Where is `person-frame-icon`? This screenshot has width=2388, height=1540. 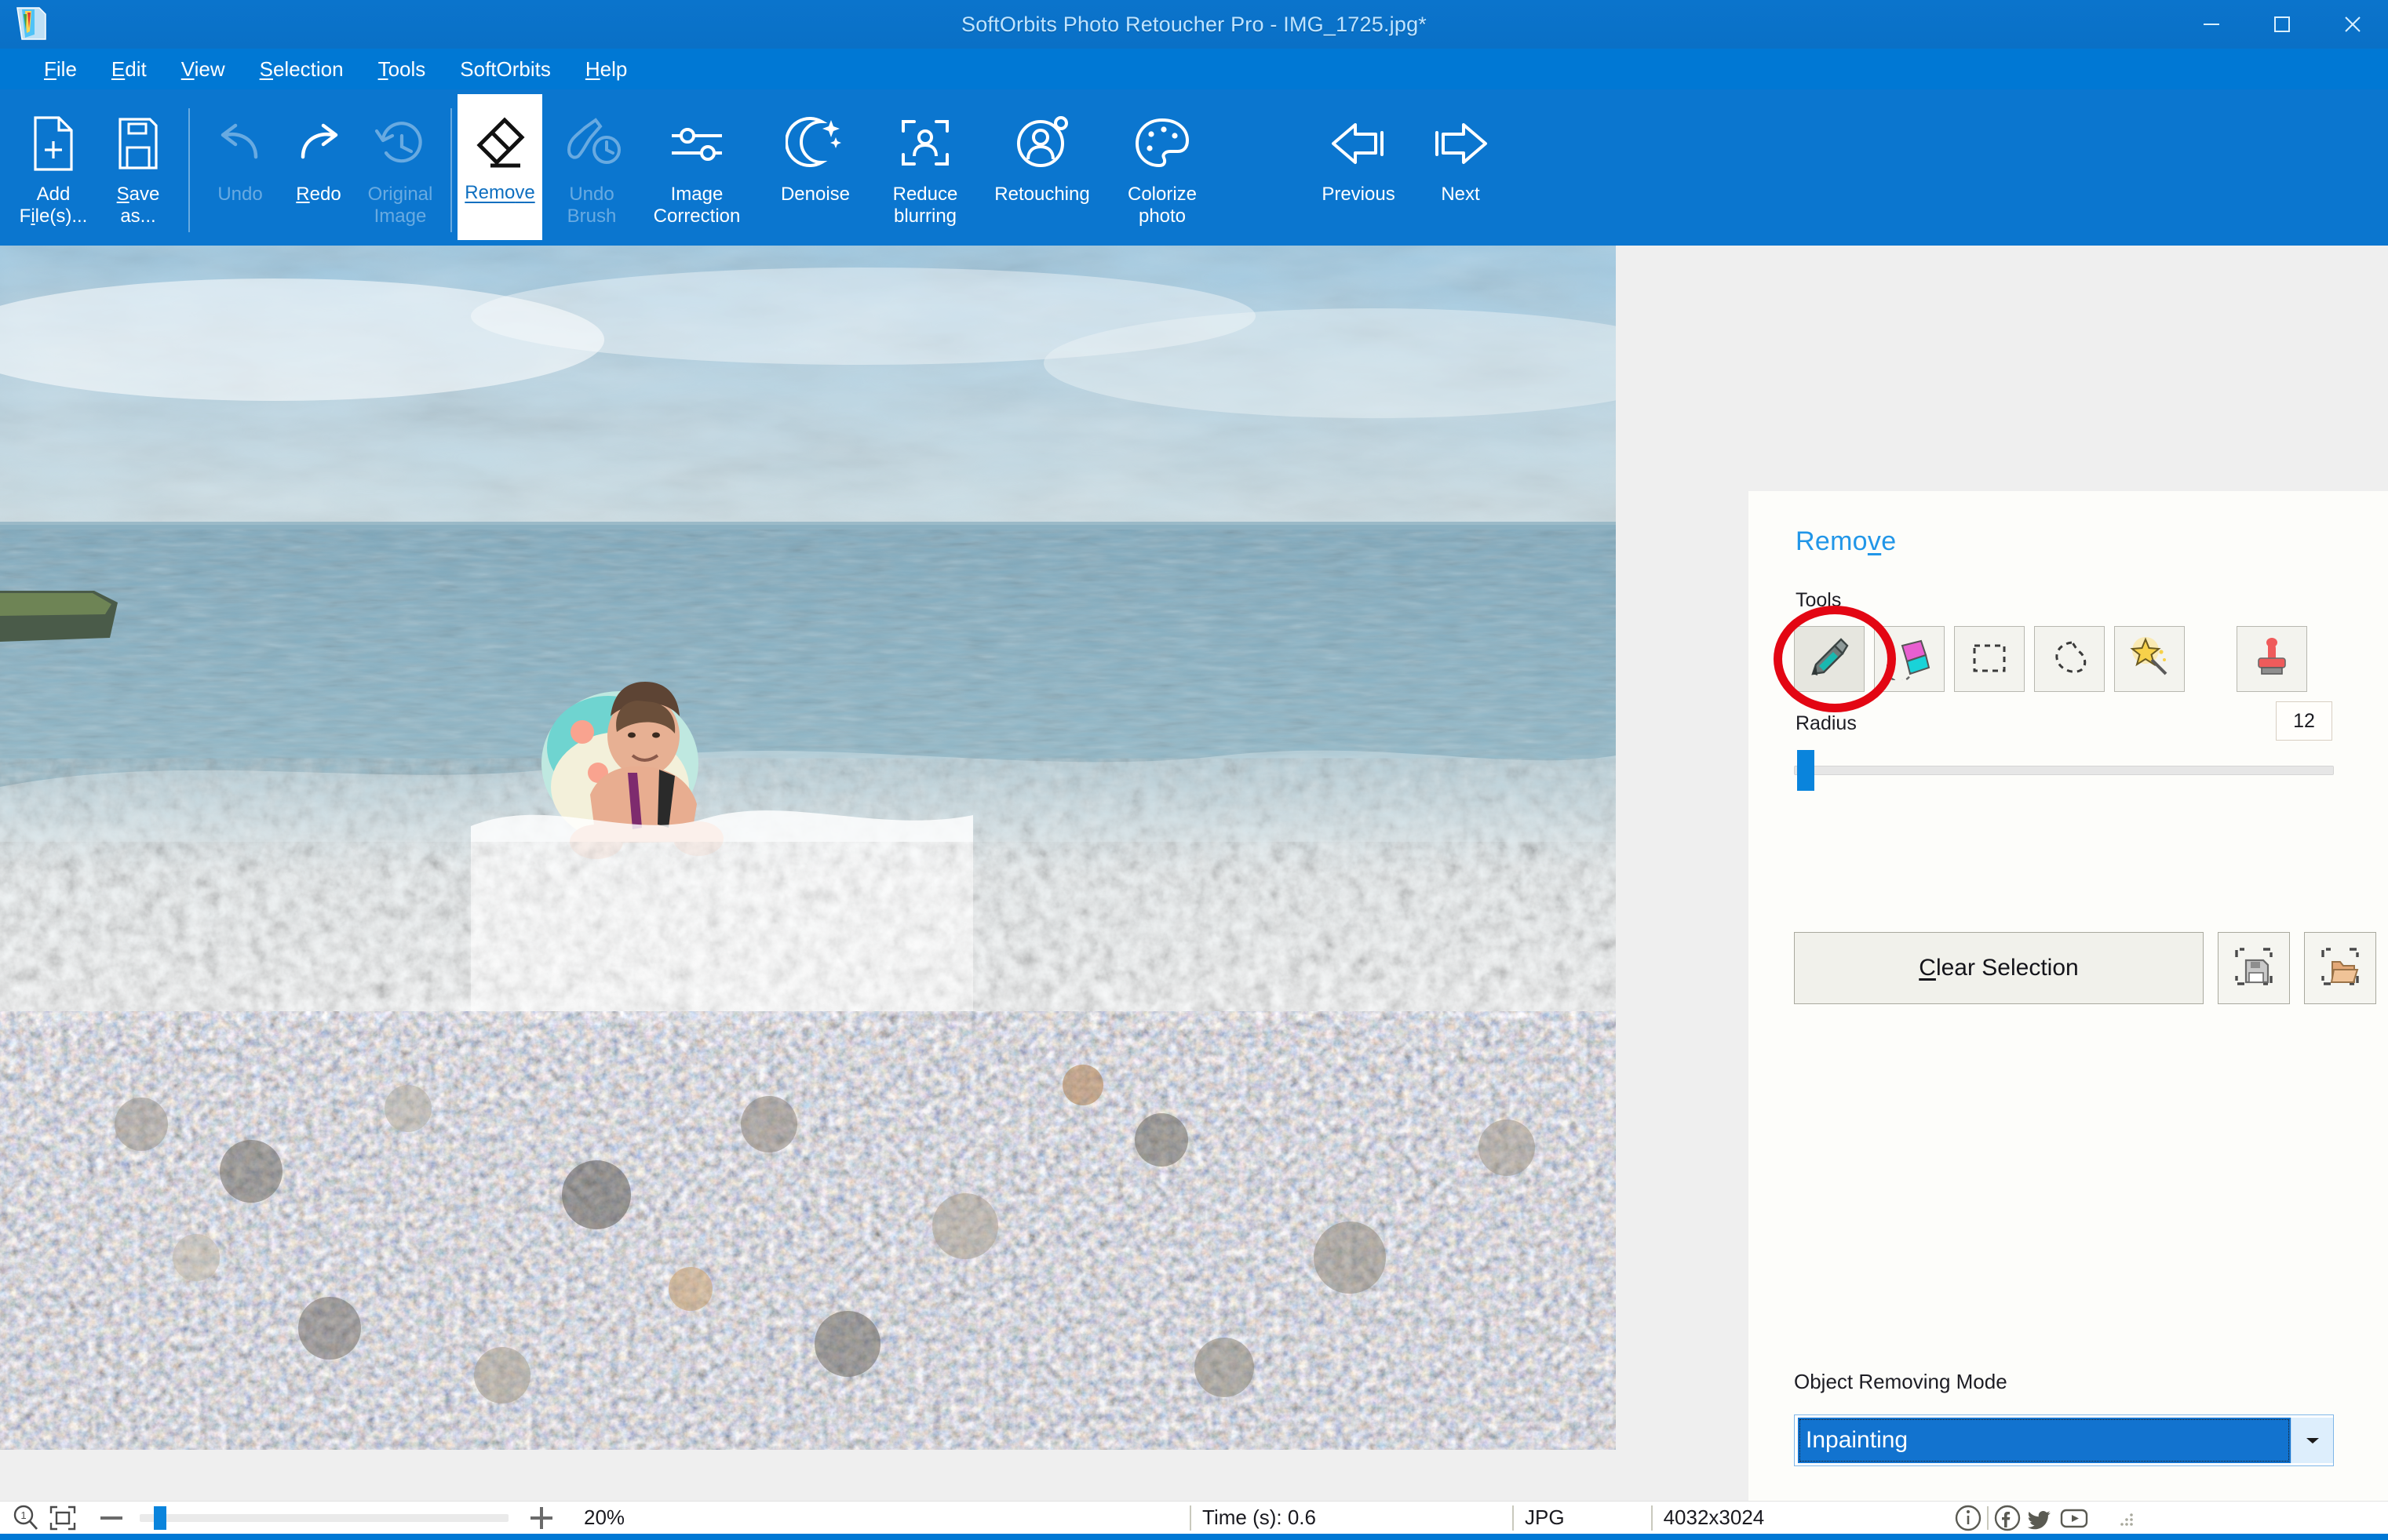 person-frame-icon is located at coordinates (925, 143).